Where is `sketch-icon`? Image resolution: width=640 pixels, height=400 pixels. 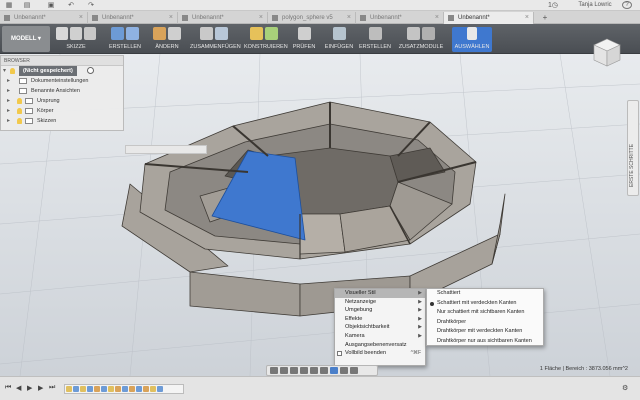
sketch-icon is located at coordinates (62, 33).